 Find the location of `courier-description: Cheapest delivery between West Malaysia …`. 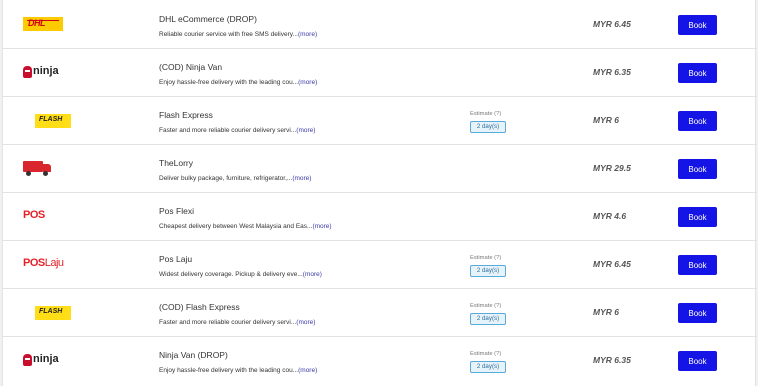

courier-description: Cheapest delivery between West Malaysia … is located at coordinates (245, 226).